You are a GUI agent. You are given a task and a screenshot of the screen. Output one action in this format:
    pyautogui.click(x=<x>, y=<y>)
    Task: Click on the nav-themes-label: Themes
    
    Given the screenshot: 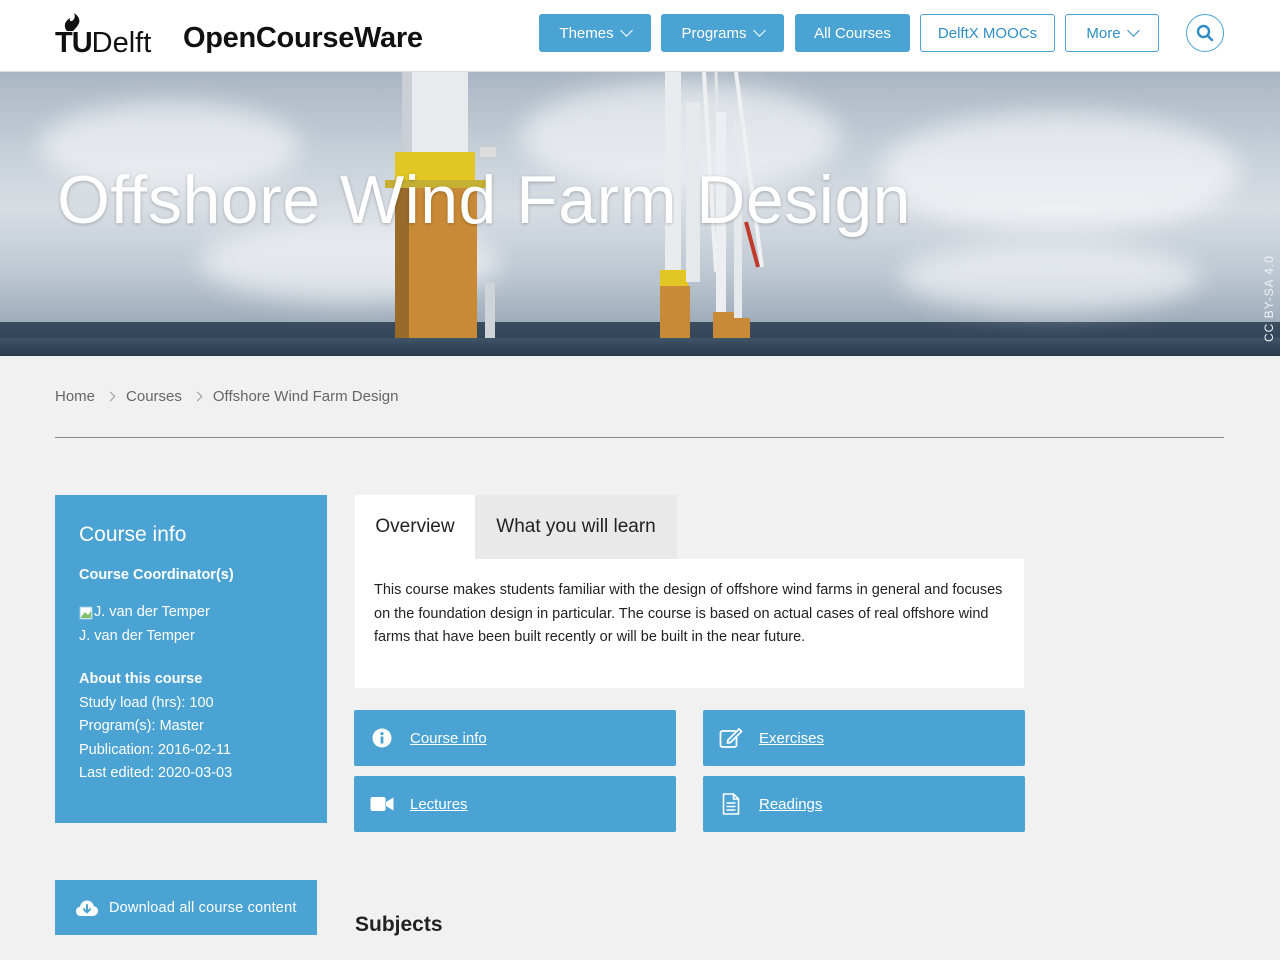 What is the action you would take?
    pyautogui.click(x=586, y=33)
    